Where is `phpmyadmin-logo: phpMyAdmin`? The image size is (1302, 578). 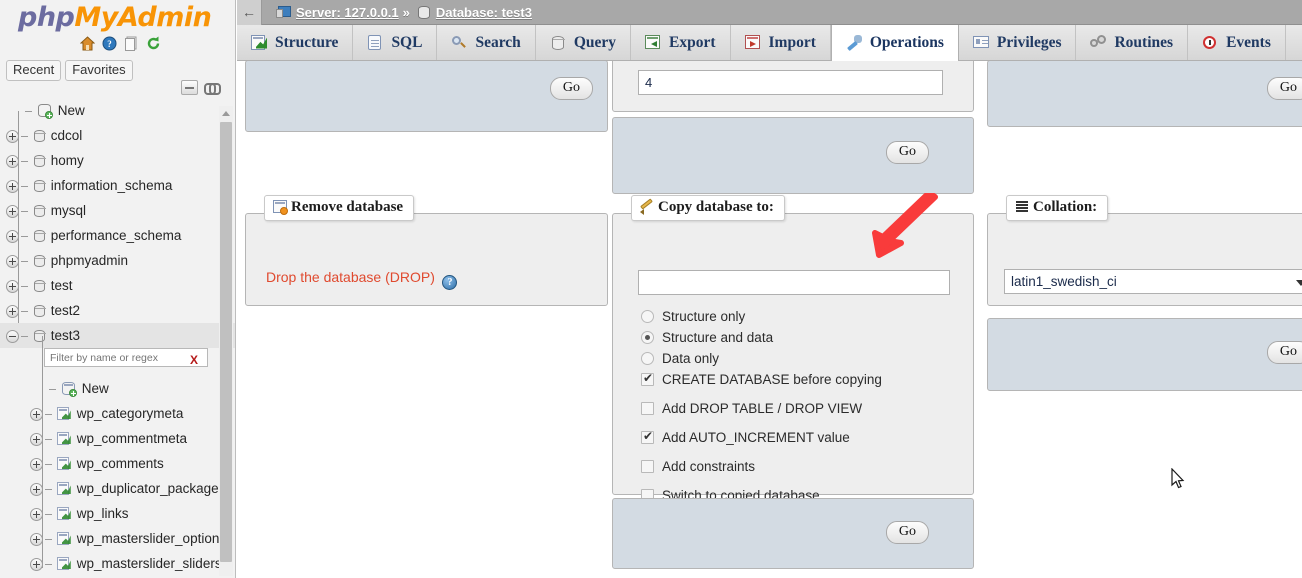
phpmyadmin-logo: phpMyAdmin is located at coordinates (115, 17).